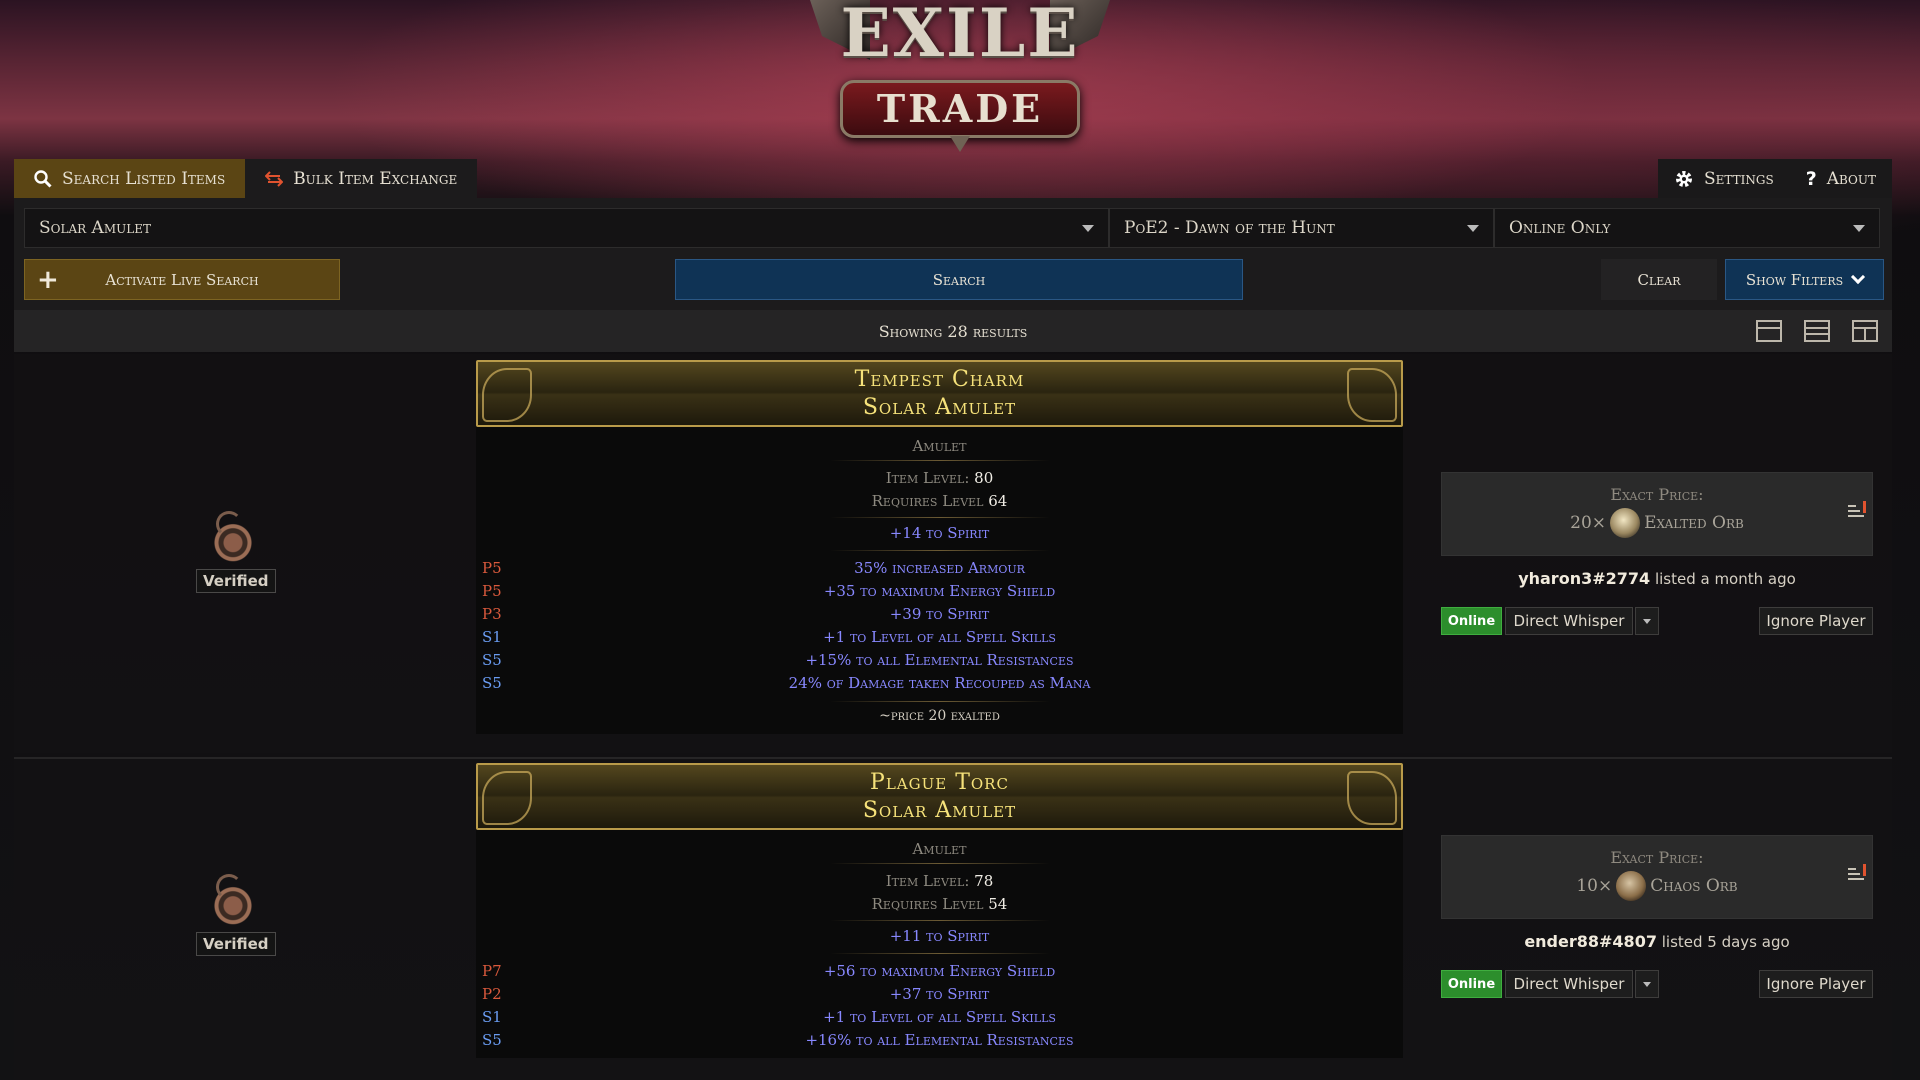  I want to click on logo-title: EXILE, so click(960, 36).